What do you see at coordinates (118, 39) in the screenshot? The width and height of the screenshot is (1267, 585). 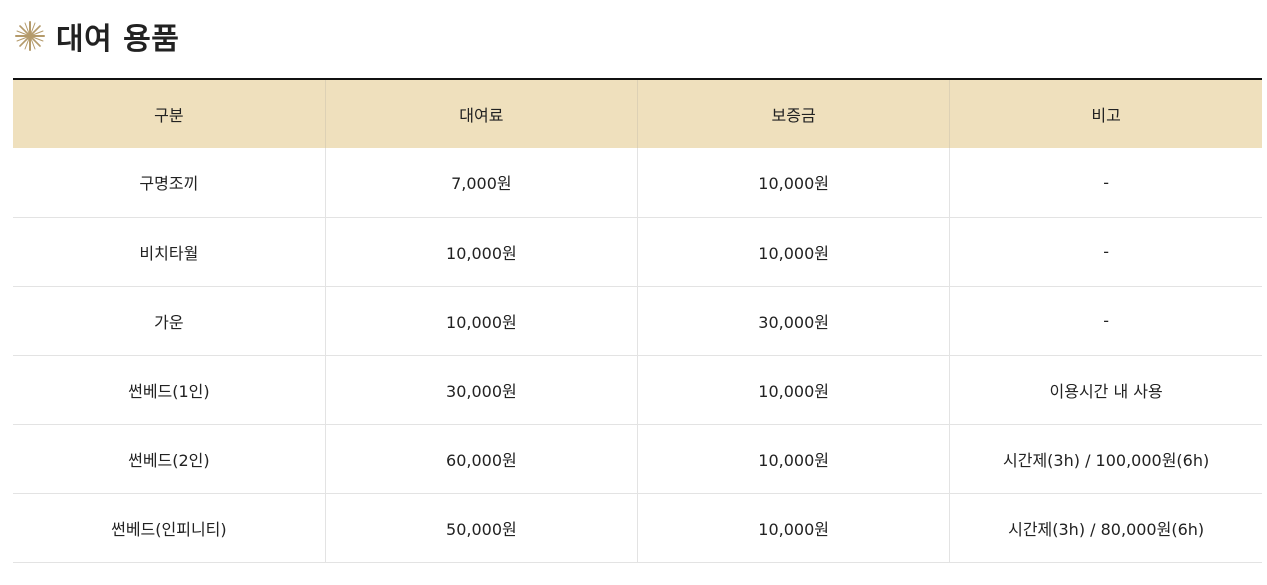 I see `page-title: 대여 용품` at bounding box center [118, 39].